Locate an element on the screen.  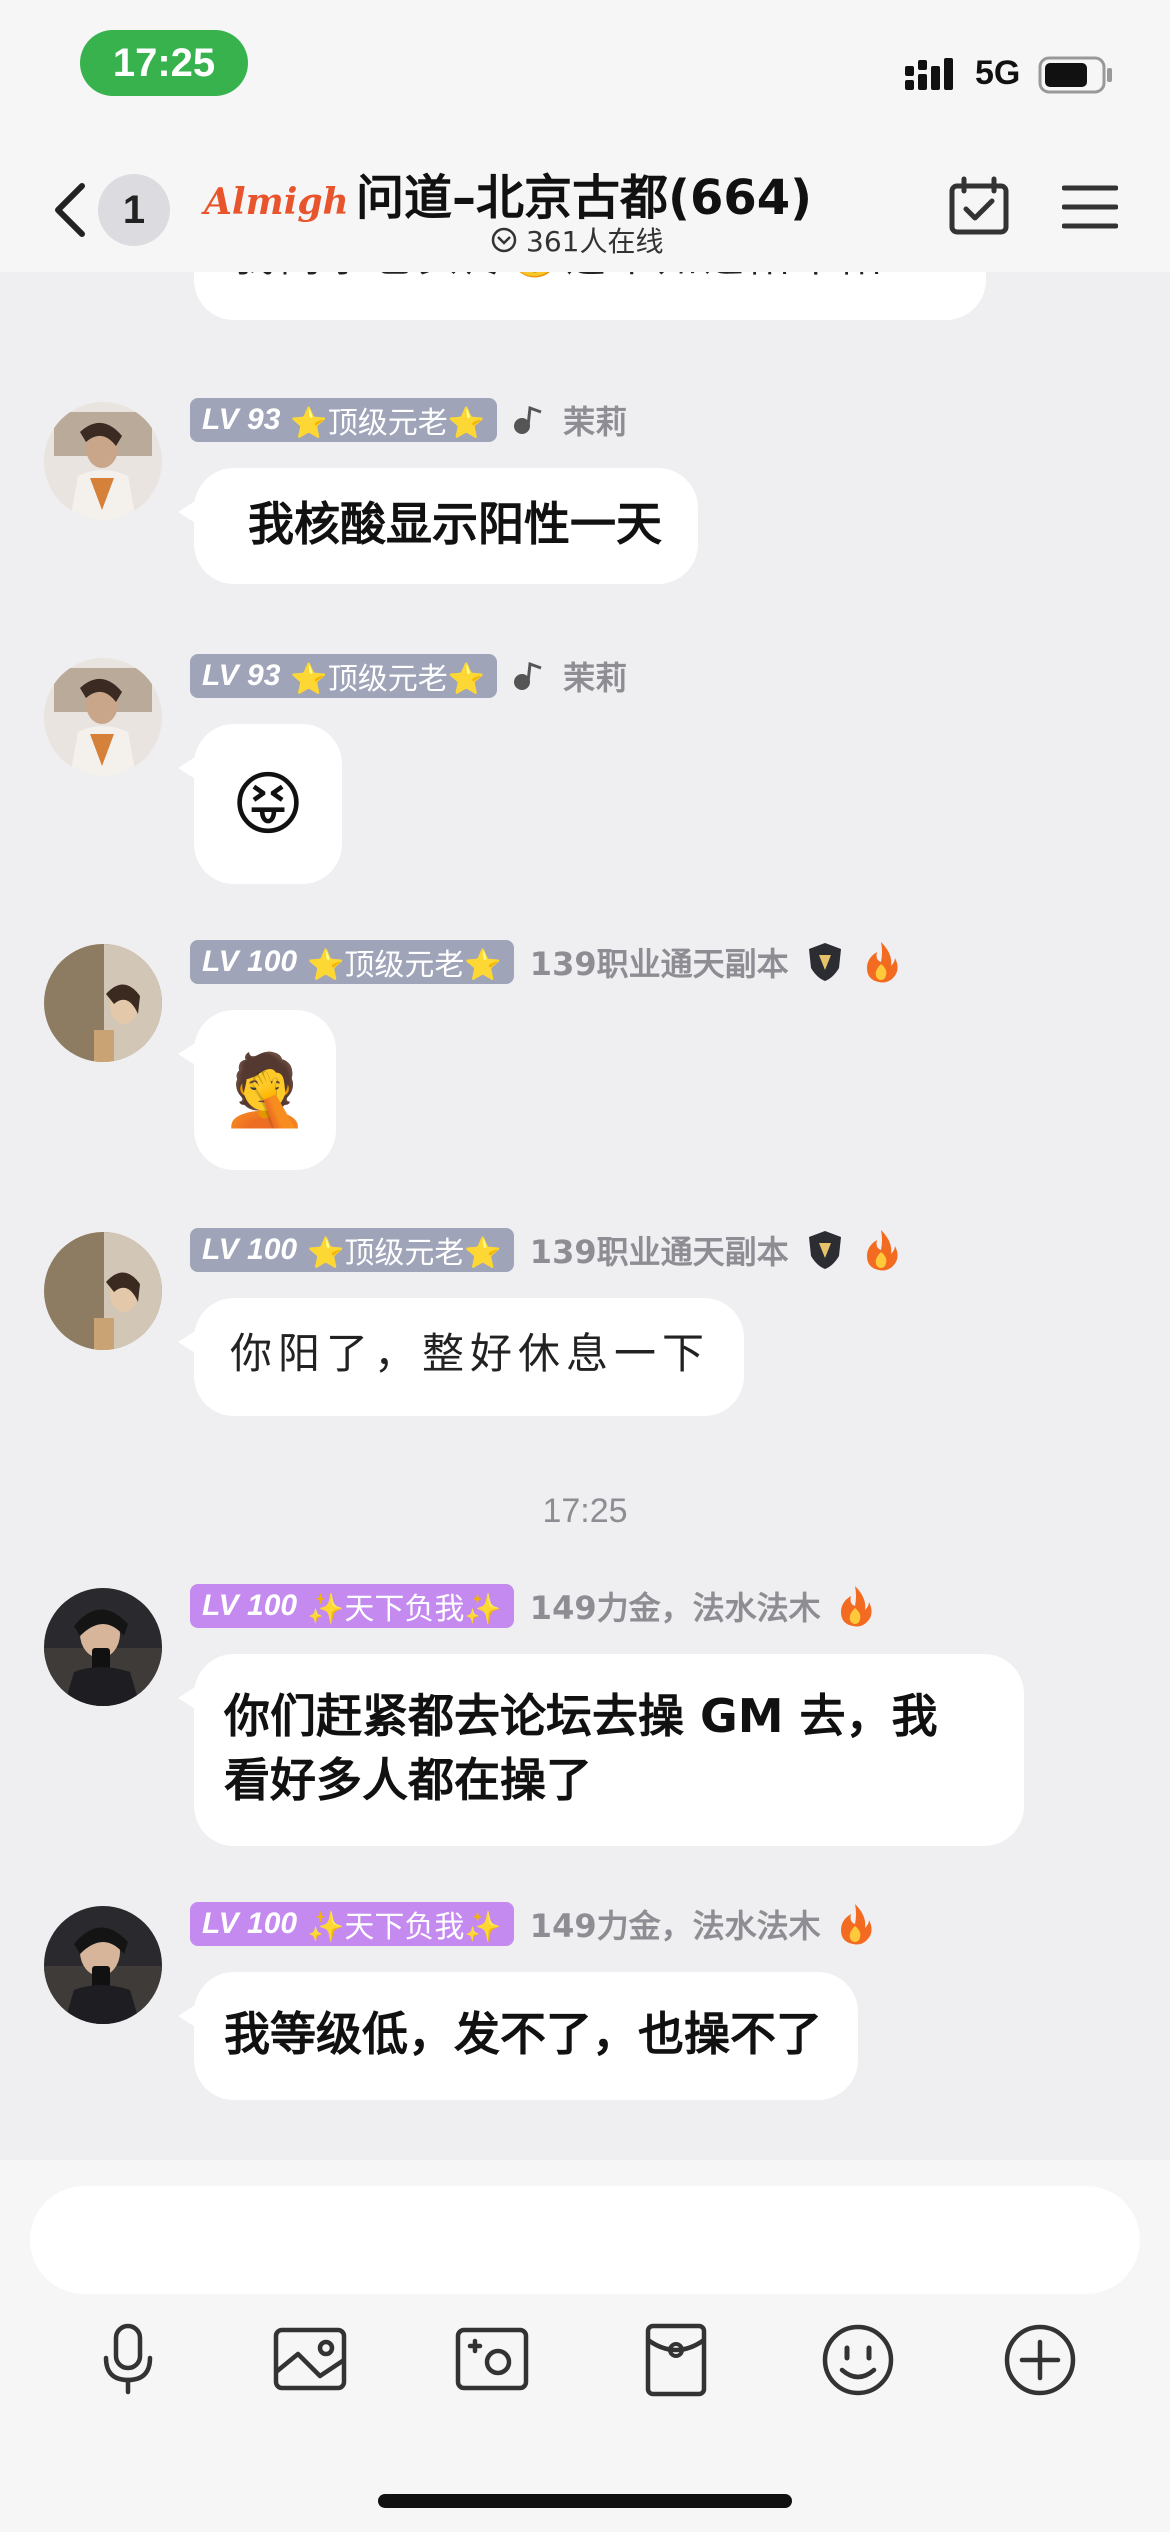
emoji: 😝 is located at coordinates (268, 804).